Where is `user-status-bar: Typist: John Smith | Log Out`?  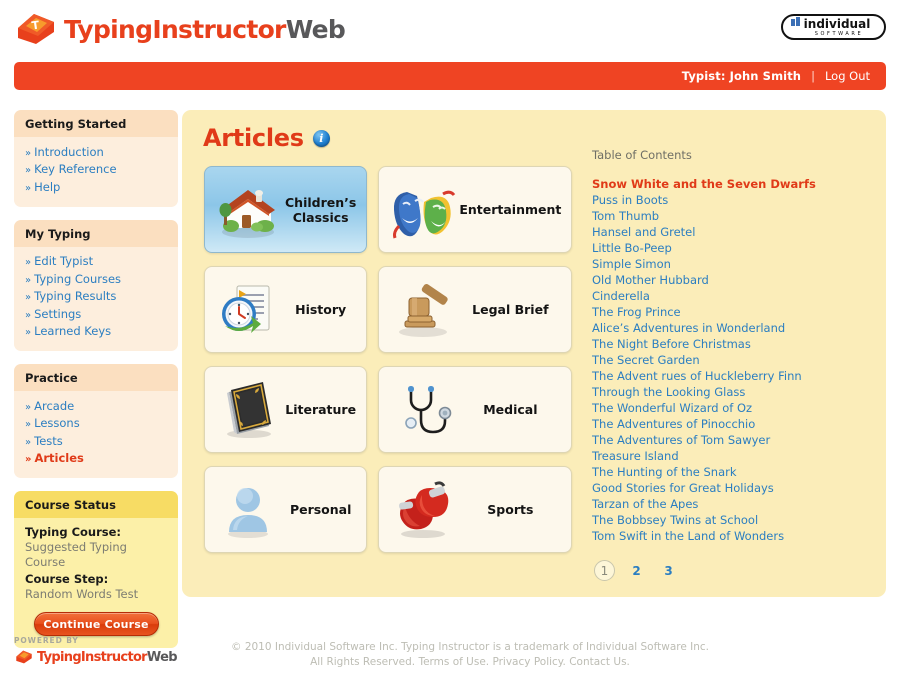
user-status-bar: Typist: John Smith | Log Out is located at coordinates (450, 76).